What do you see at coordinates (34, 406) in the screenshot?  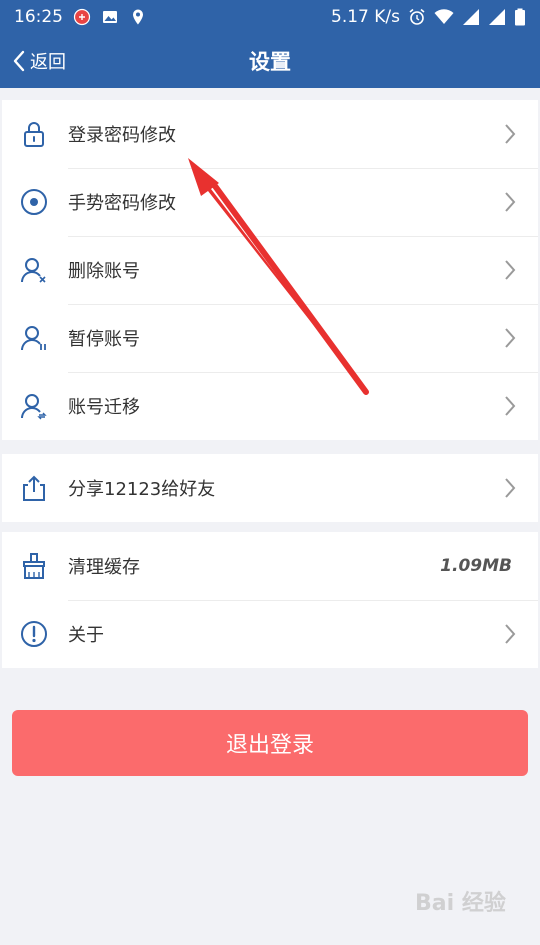 I see `user-migrate-icon` at bounding box center [34, 406].